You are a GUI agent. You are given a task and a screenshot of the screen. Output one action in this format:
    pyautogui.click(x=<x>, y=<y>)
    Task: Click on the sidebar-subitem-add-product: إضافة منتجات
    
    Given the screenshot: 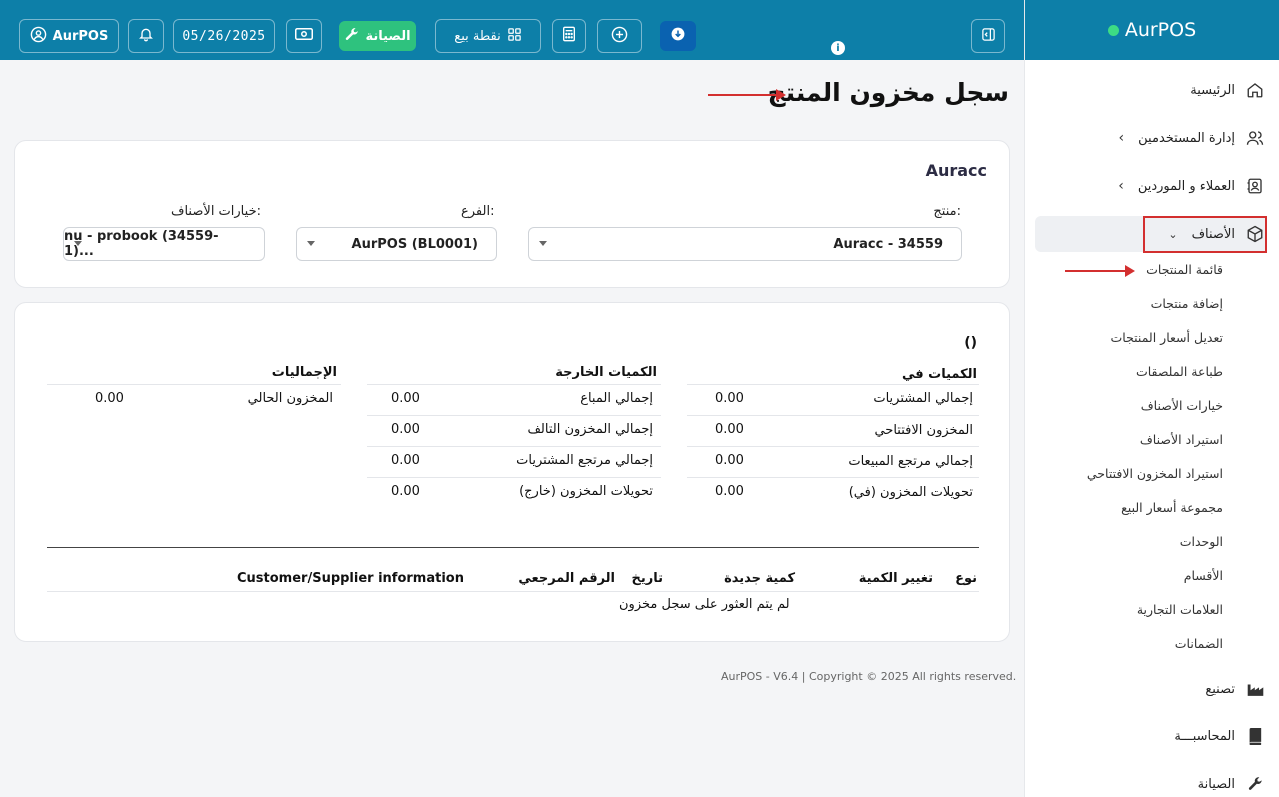 What is the action you would take?
    pyautogui.click(x=1187, y=303)
    